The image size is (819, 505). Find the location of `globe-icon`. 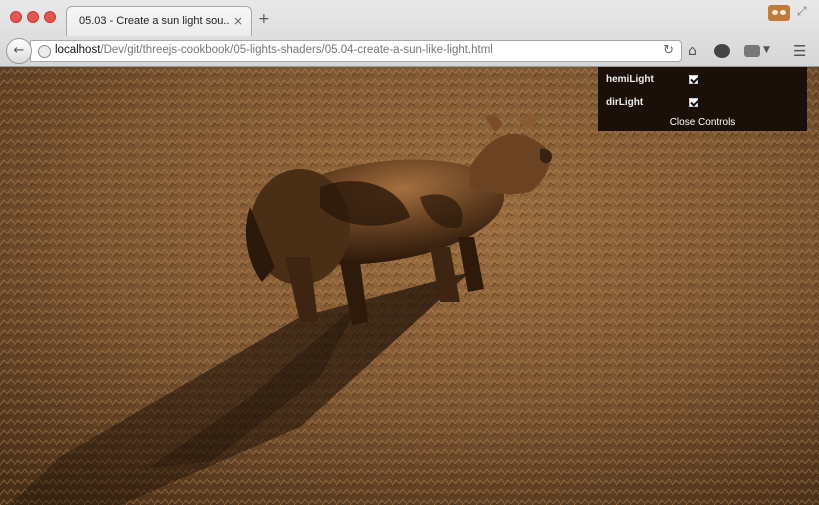

globe-icon is located at coordinates (44, 51).